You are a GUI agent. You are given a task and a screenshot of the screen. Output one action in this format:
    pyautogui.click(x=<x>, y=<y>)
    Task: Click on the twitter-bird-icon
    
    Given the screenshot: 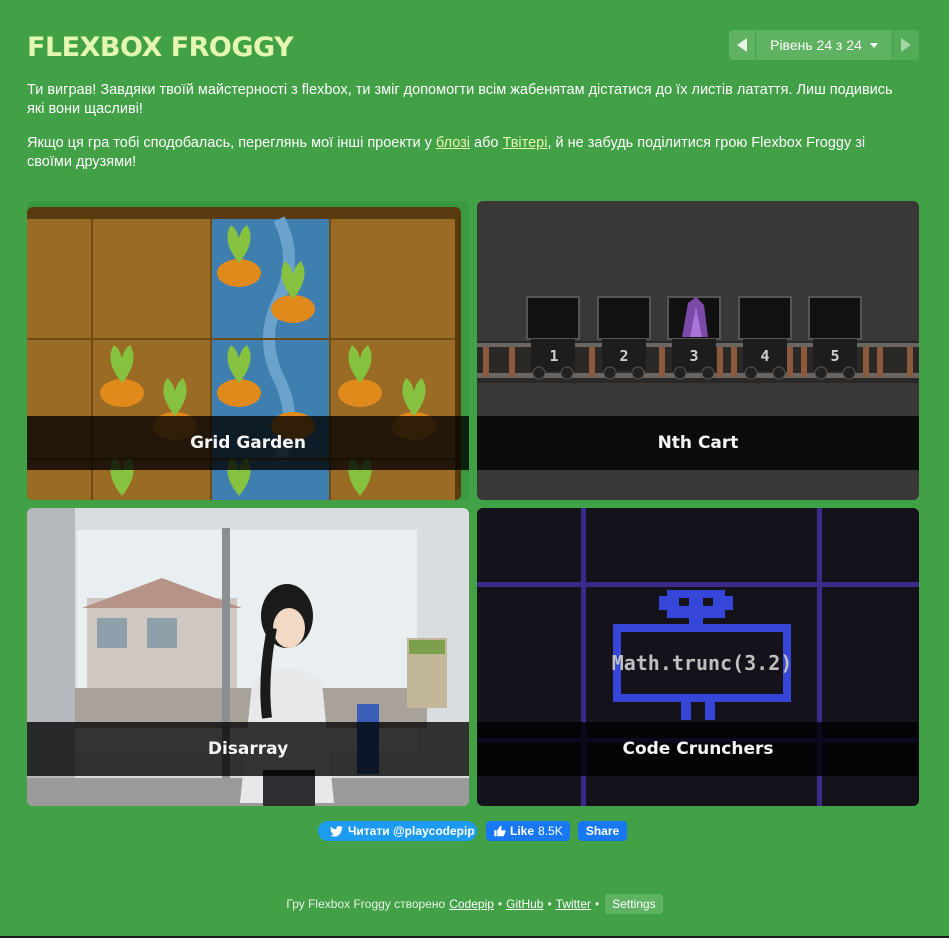 What is the action you would take?
    pyautogui.click(x=336, y=831)
    